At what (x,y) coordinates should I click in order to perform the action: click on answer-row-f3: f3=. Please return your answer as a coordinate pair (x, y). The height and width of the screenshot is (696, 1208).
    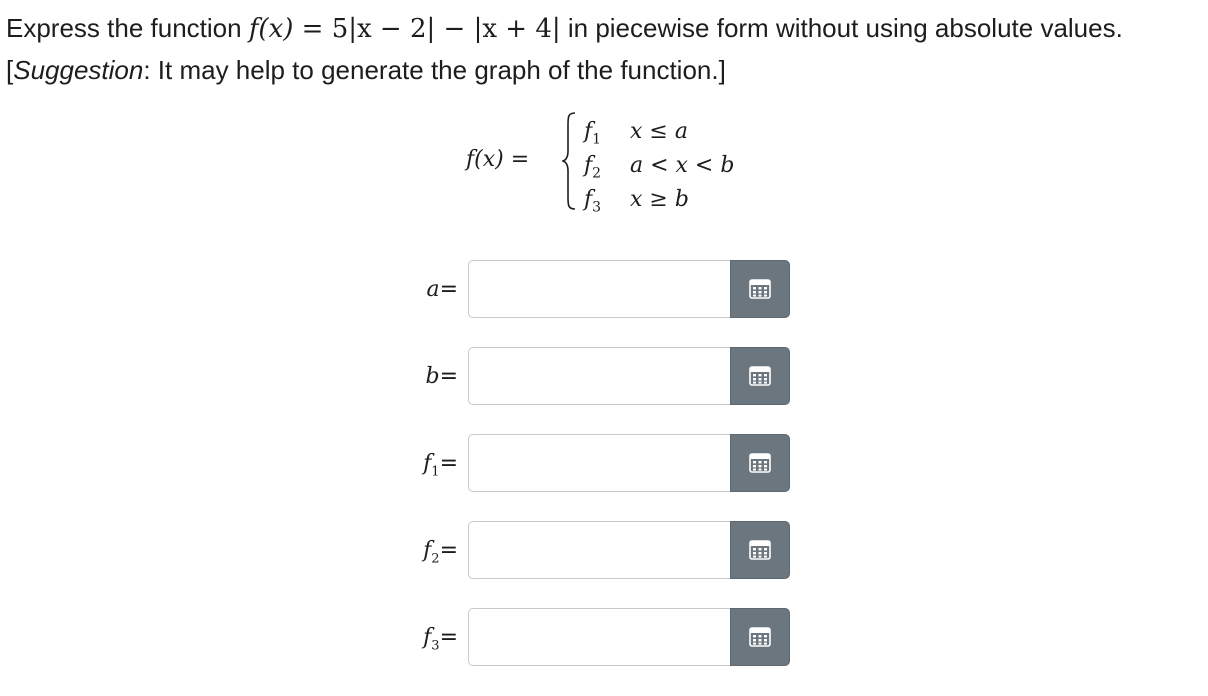
    Looking at the image, I should click on (590, 638).